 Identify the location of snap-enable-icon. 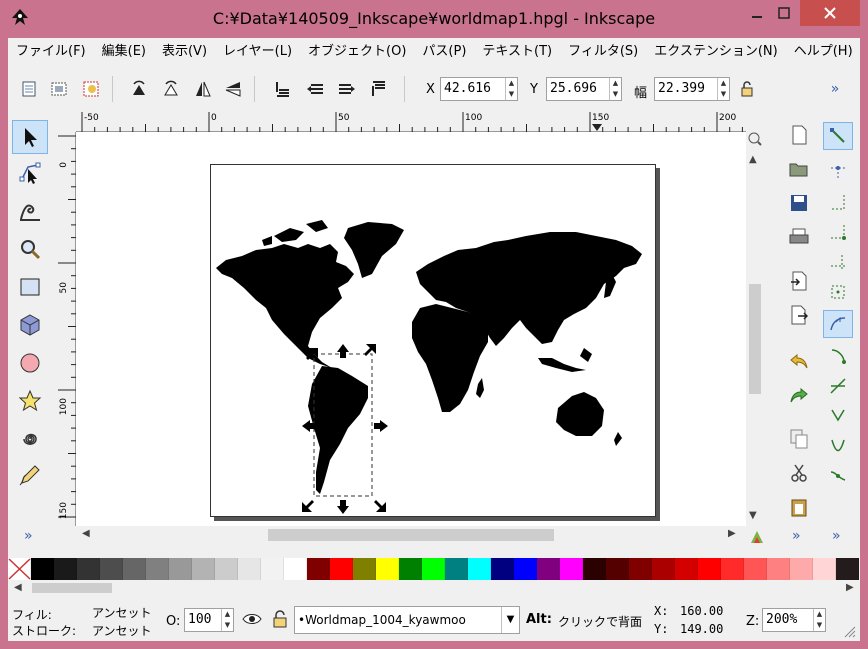
(838, 136).